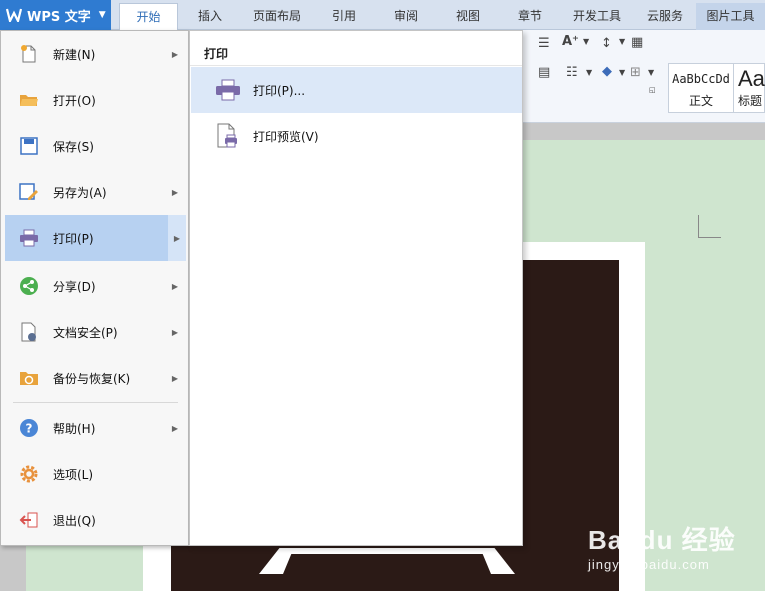 Image resolution: width=765 pixels, height=591 pixels. Describe the element at coordinates (29, 146) in the screenshot. I see `save-icon` at that location.